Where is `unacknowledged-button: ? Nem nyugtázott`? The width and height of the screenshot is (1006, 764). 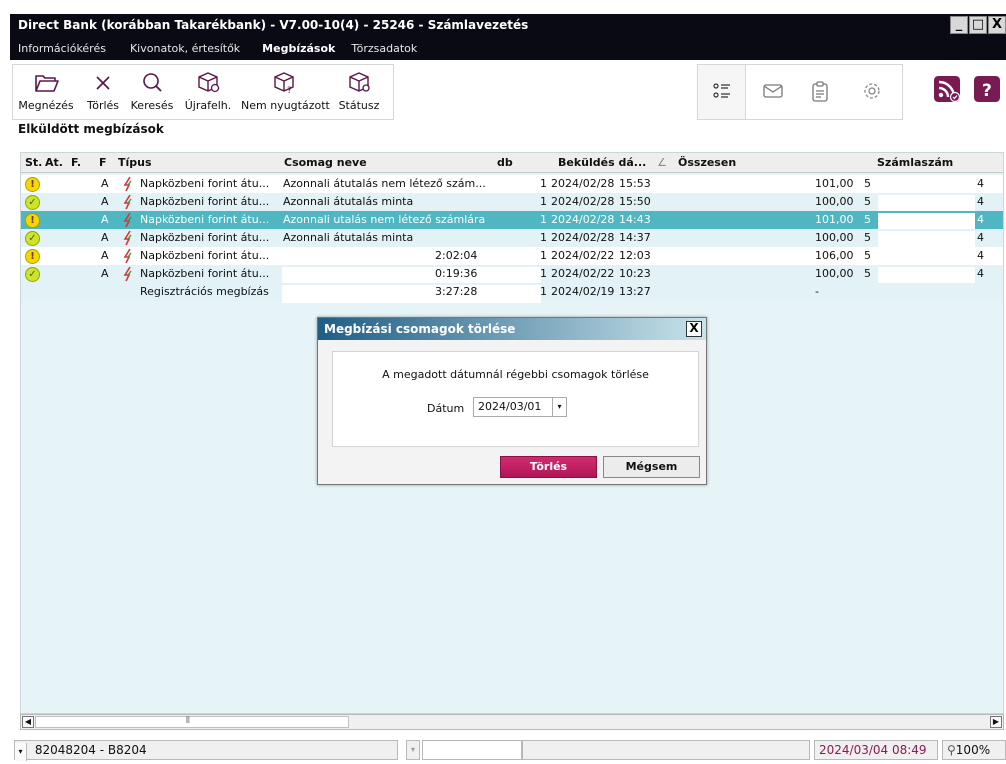 unacknowledged-button: ? Nem nyugtázott is located at coordinates (285, 89).